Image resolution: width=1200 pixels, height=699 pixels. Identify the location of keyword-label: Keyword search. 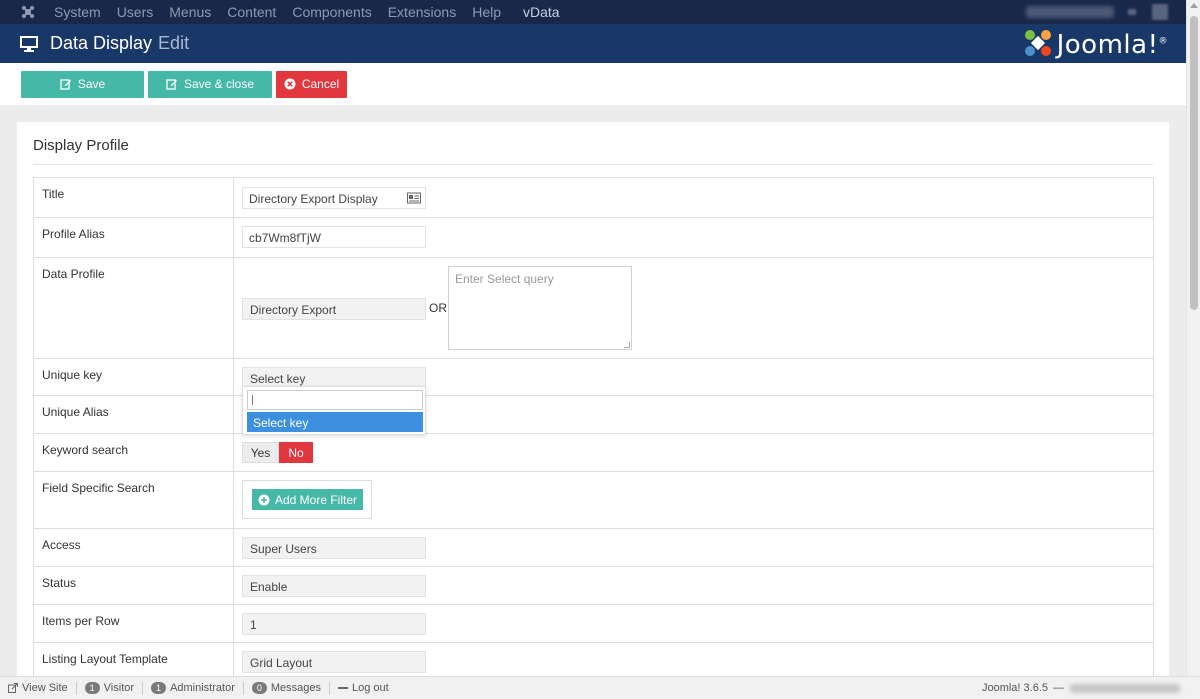
(134, 452).